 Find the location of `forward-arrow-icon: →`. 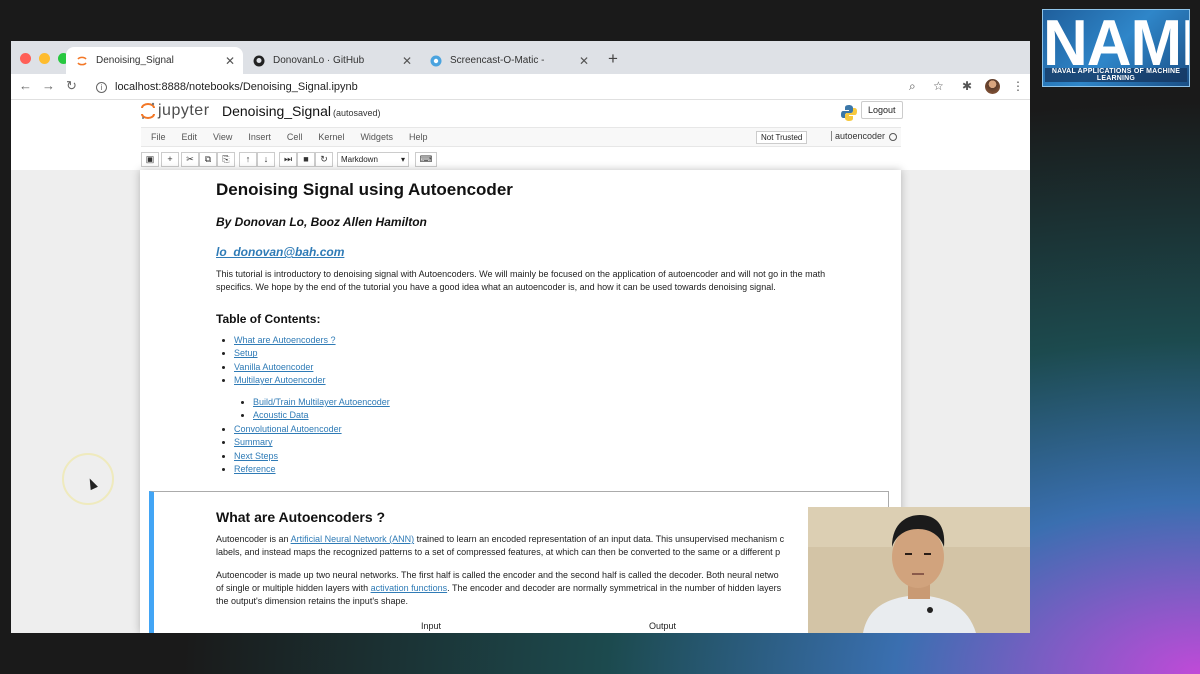

forward-arrow-icon: → is located at coordinates (48, 85).